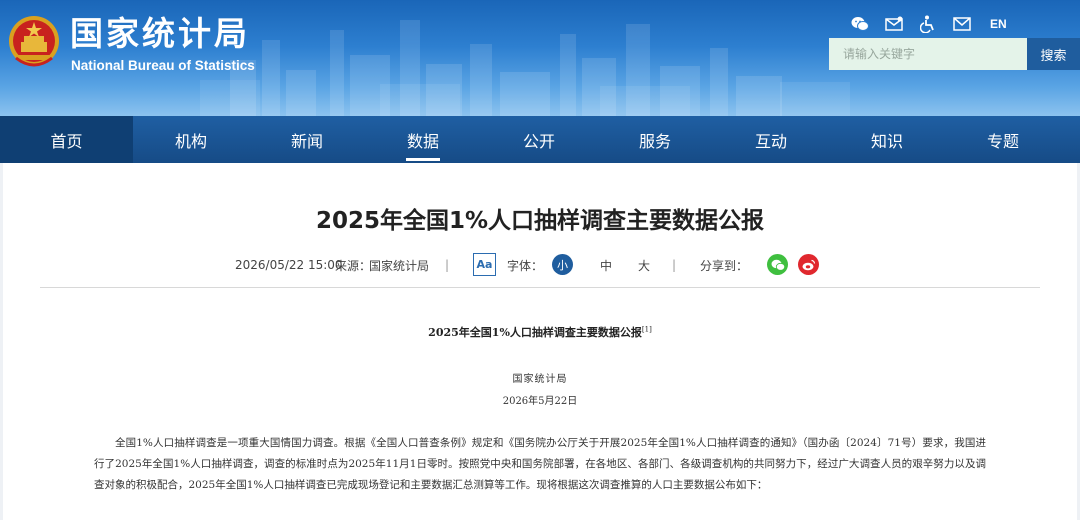 The height and width of the screenshot is (520, 1080). Describe the element at coordinates (34, 41) in the screenshot. I see `national-emblem-logo` at that location.